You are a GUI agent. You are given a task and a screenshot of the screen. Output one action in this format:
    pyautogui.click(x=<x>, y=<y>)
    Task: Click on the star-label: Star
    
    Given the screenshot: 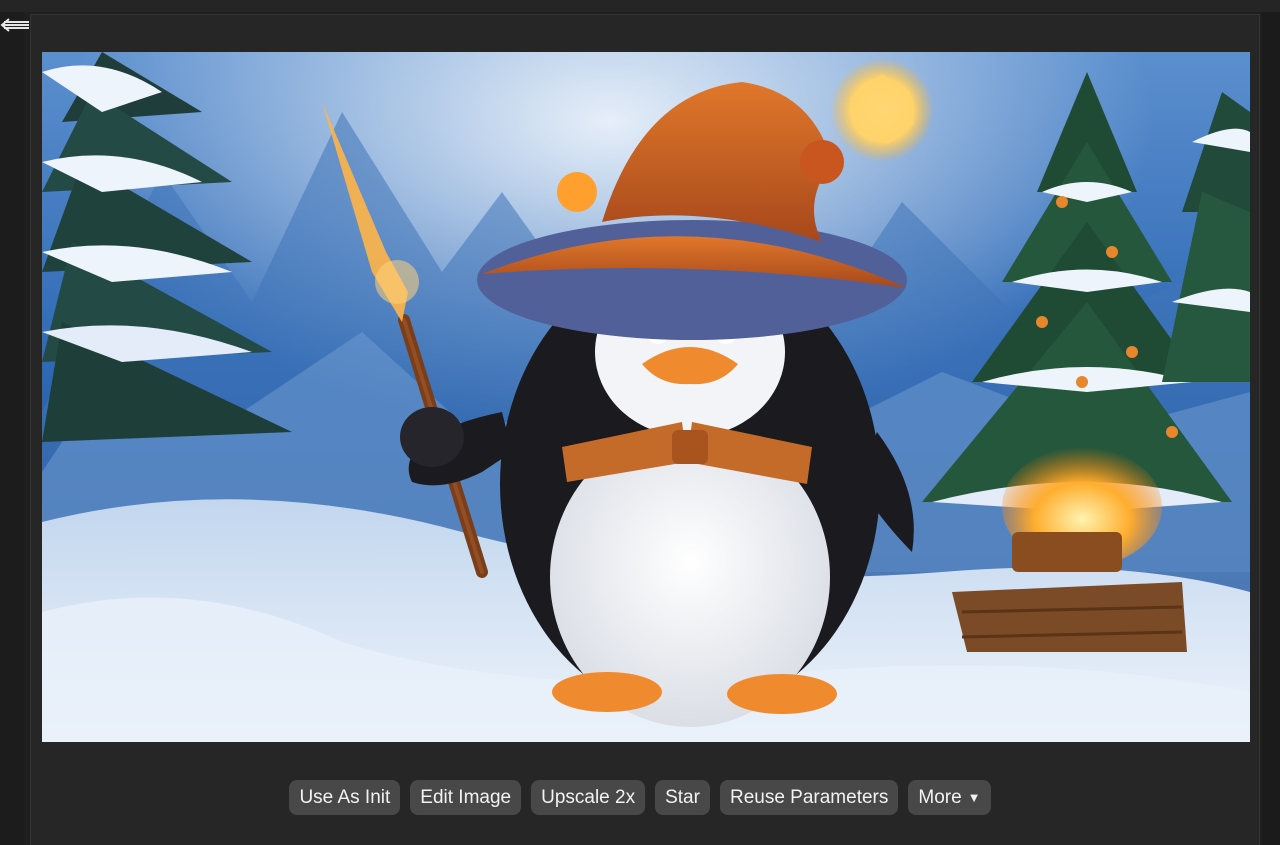 What is the action you would take?
    pyautogui.click(x=682, y=797)
    